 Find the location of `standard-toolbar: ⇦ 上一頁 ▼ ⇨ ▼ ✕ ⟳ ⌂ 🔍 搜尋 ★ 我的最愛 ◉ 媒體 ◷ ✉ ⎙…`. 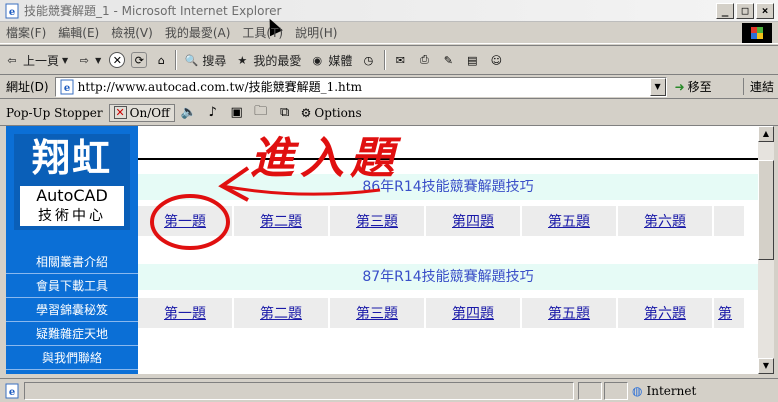

standard-toolbar: ⇦ 上一頁 ▼ ⇨ ▼ ✕ ⟳ ⌂ 🔍 搜尋 ★ 我的最愛 ◉ 媒體 ◷ ✉ ⎙… is located at coordinates (389, 60).